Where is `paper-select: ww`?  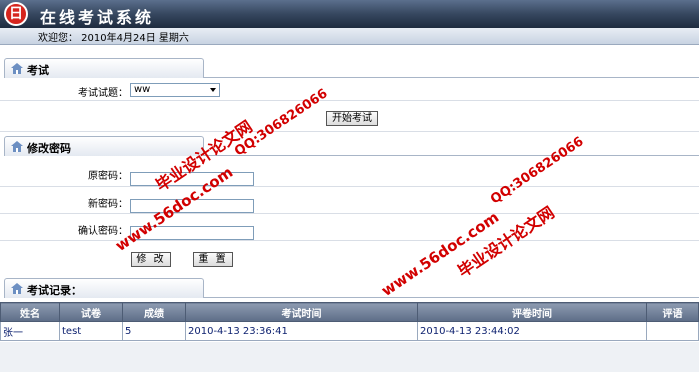 paper-select: ww is located at coordinates (175, 90).